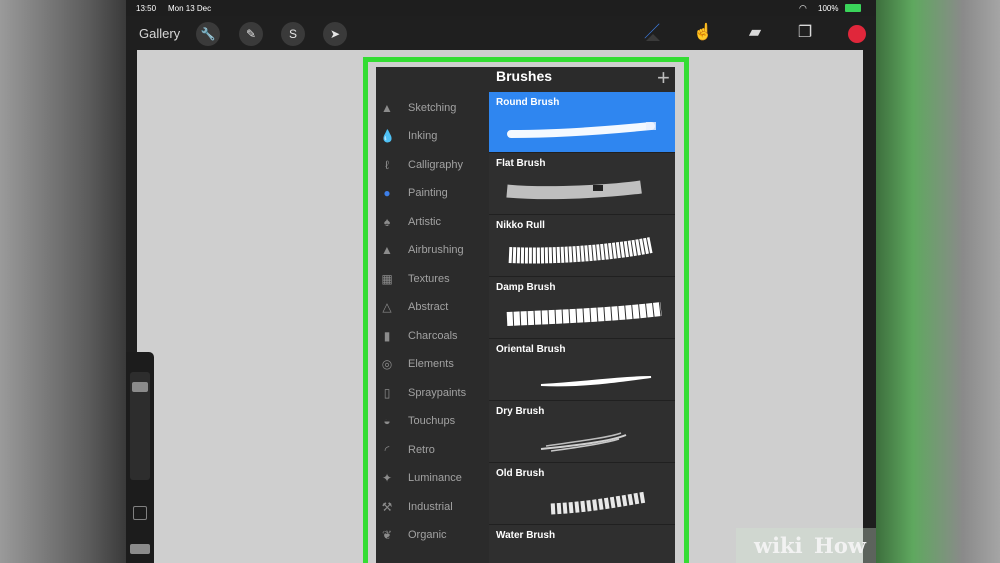 This screenshot has width=1000, height=563. I want to click on brush-set-industrial: ⚒ Industrial, so click(432, 507).